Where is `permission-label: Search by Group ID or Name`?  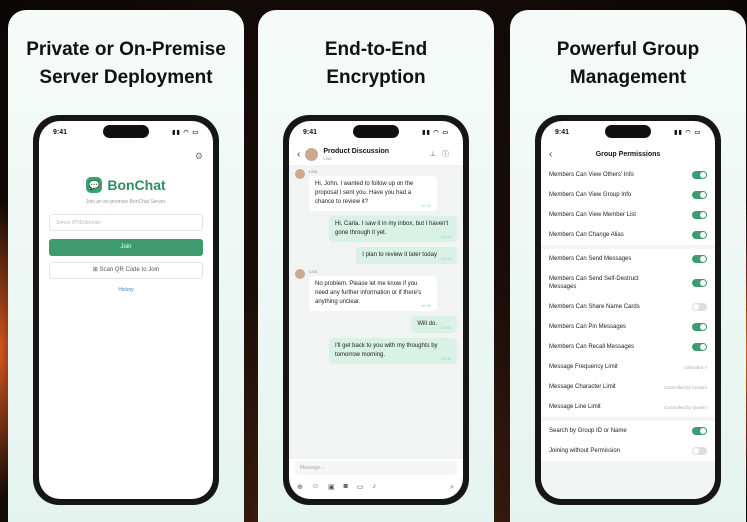 permission-label: Search by Group ID or Name is located at coordinates (588, 431).